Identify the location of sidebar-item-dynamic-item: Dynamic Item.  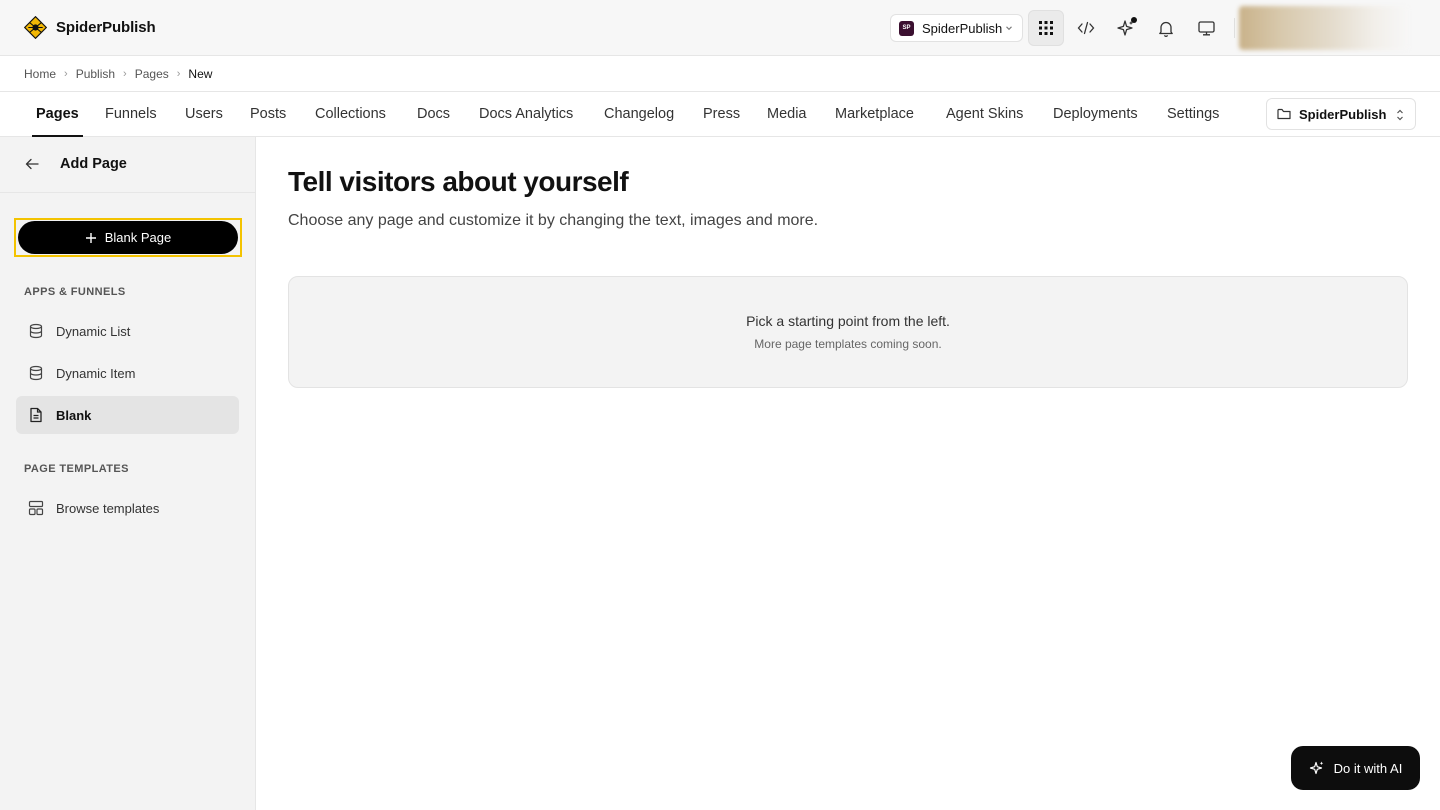
(127, 373).